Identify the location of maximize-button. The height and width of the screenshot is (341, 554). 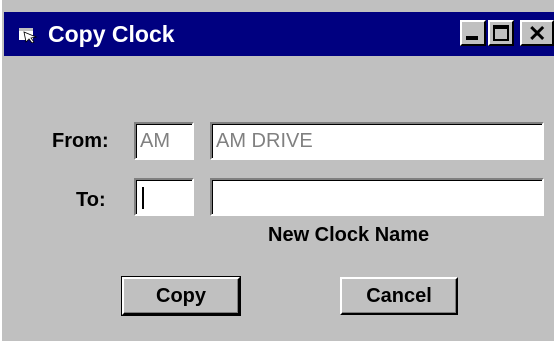
(501, 33).